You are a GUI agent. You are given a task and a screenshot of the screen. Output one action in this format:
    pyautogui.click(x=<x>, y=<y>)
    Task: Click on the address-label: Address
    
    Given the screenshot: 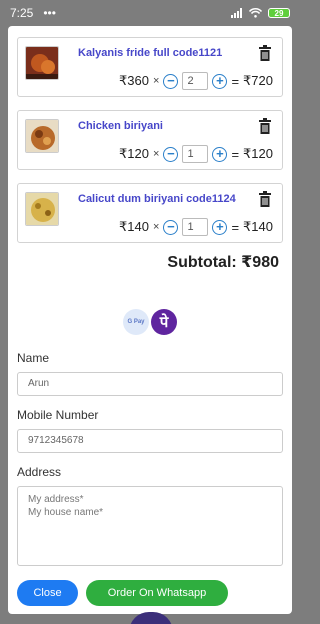 What is the action you would take?
    pyautogui.click(x=39, y=472)
    